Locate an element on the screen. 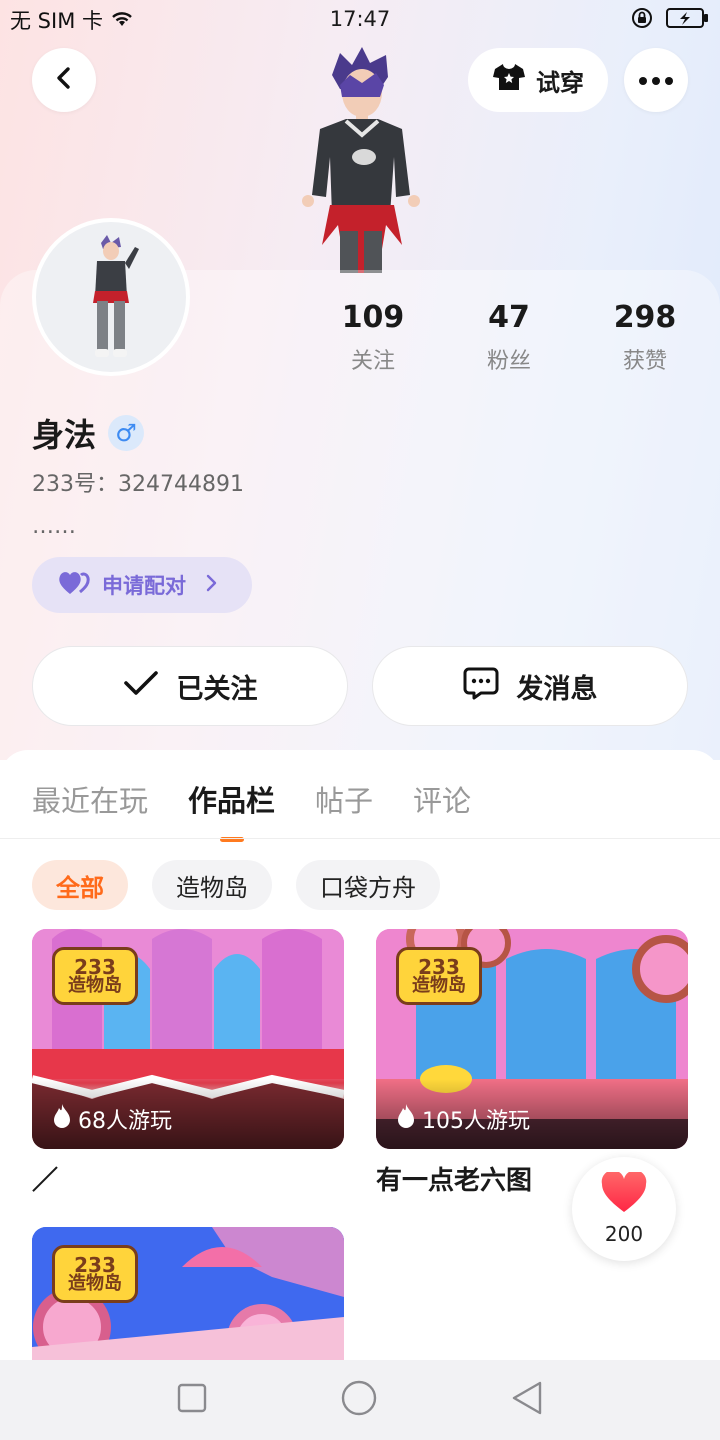 The height and width of the screenshot is (1440, 720). tab-posts: 帖子 is located at coordinates (344, 811).